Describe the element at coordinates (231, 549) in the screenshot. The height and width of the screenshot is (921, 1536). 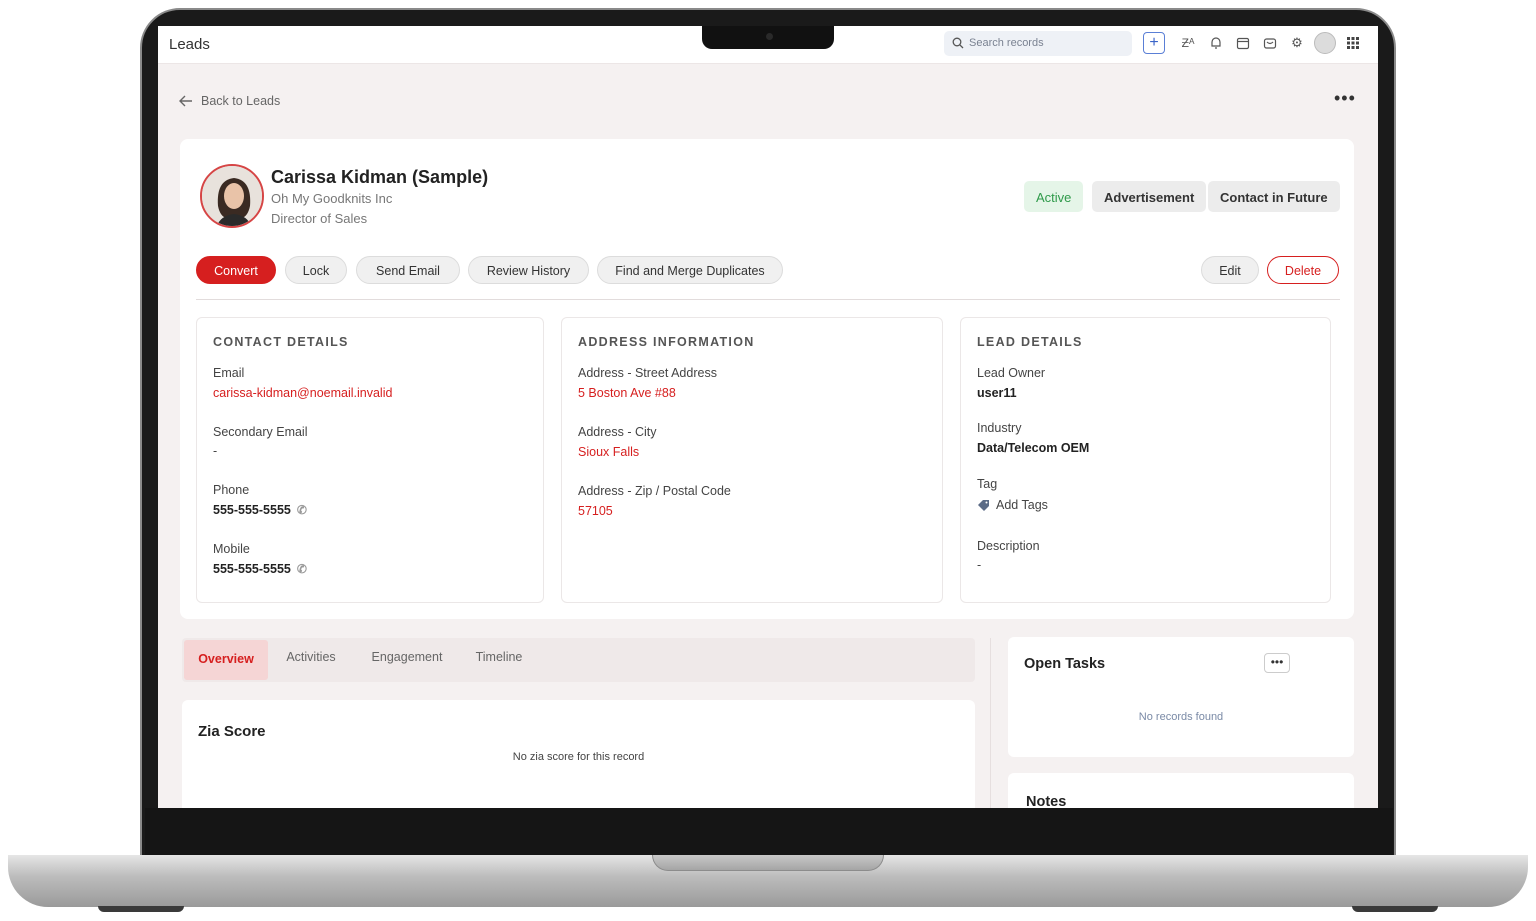
I see `mobile-label: Mobile` at that location.